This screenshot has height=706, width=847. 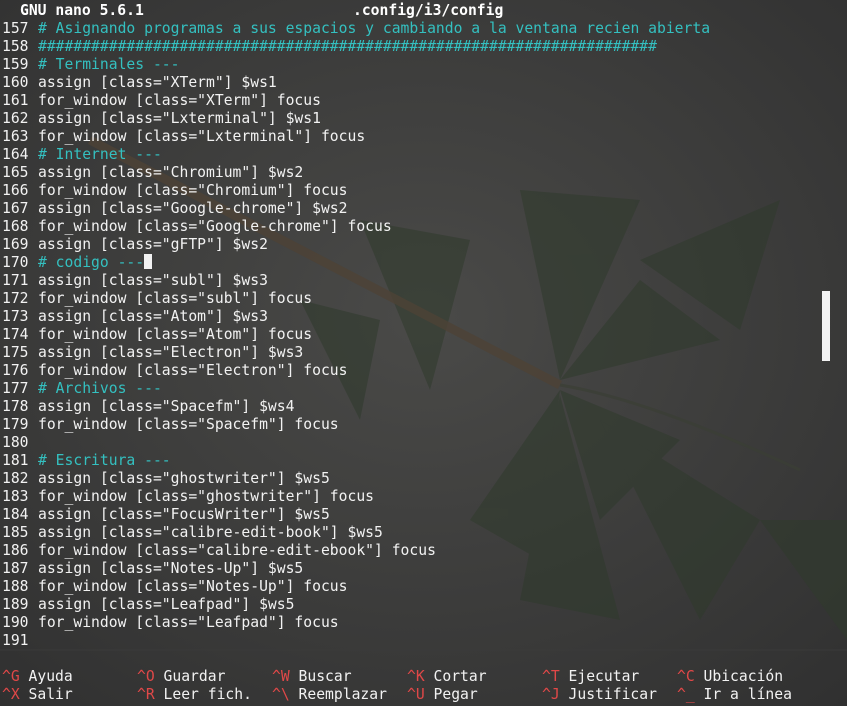 I want to click on code-text: for_window [class="Chromium"] focus, so click(x=193, y=190).